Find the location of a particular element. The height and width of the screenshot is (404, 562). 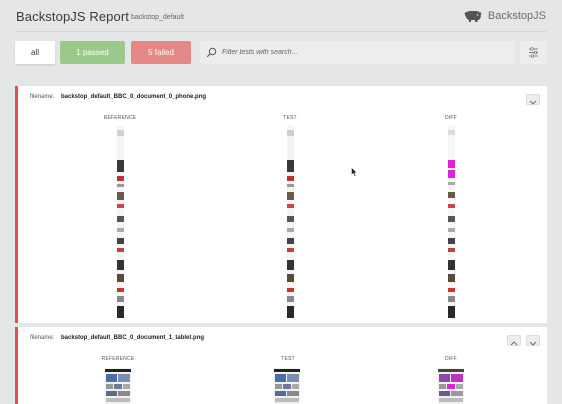

search-icon is located at coordinates (211, 52).